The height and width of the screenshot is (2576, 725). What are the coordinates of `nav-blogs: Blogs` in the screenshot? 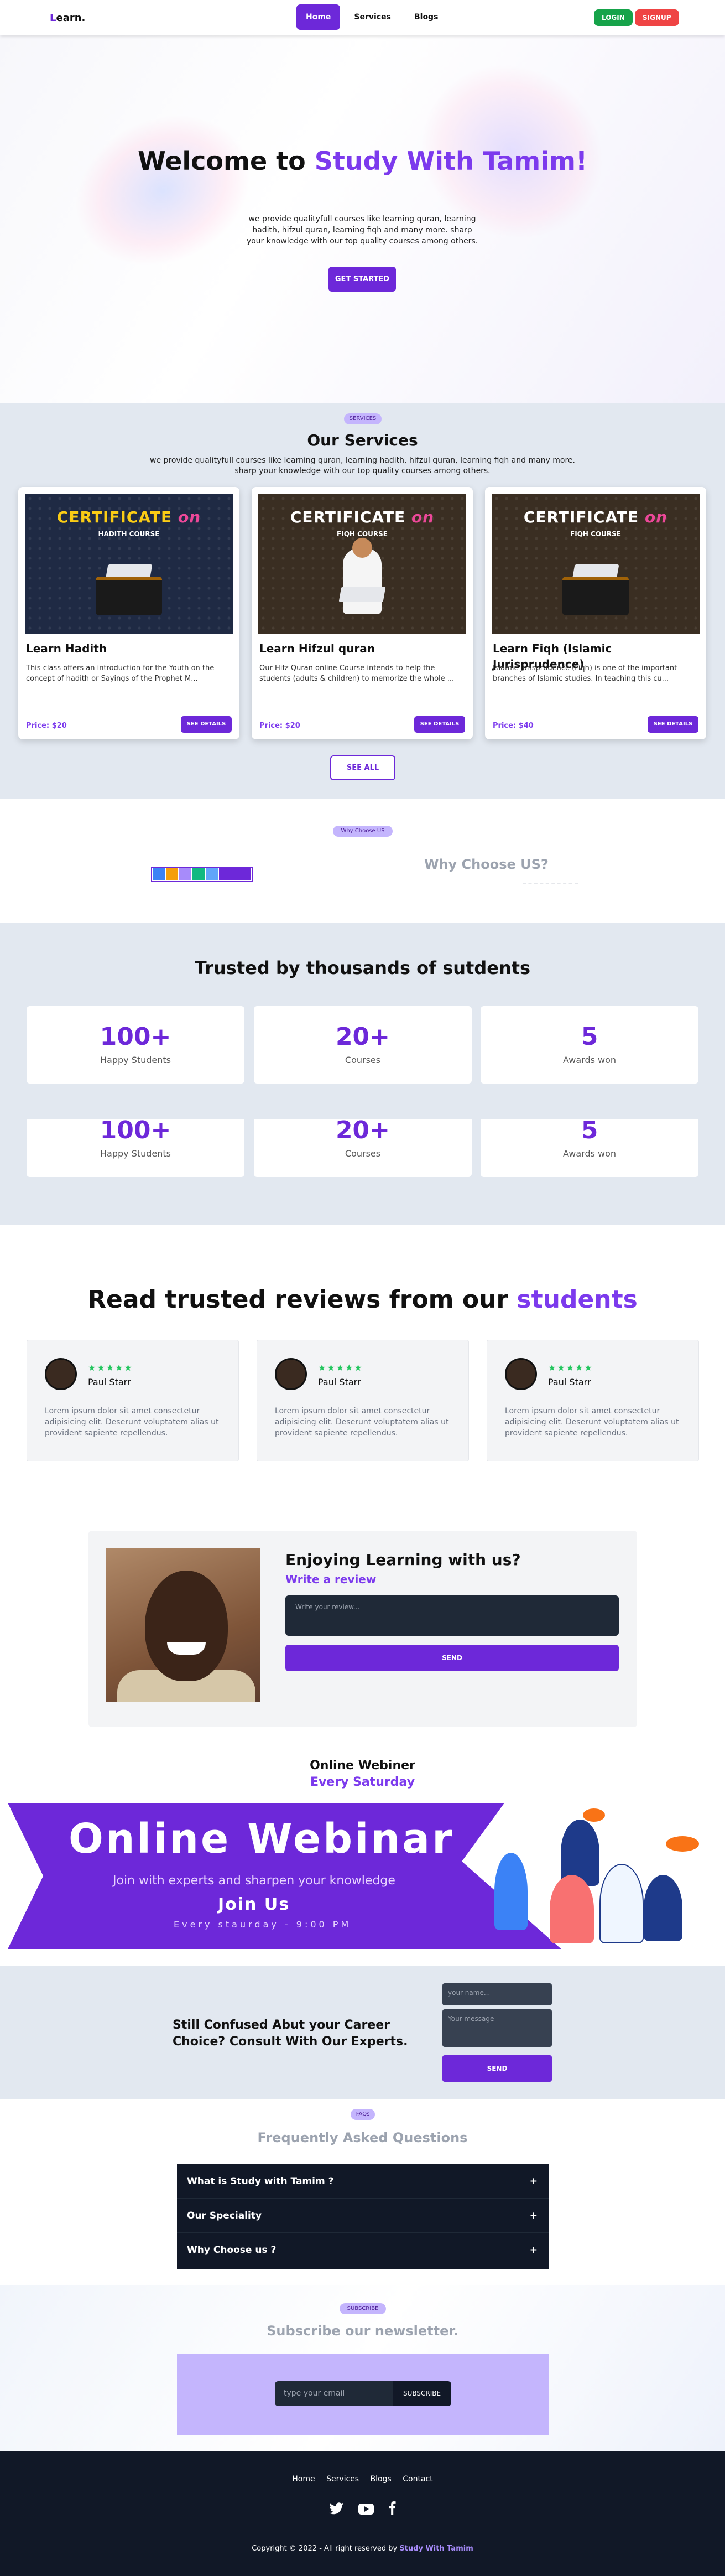 It's located at (426, 17).